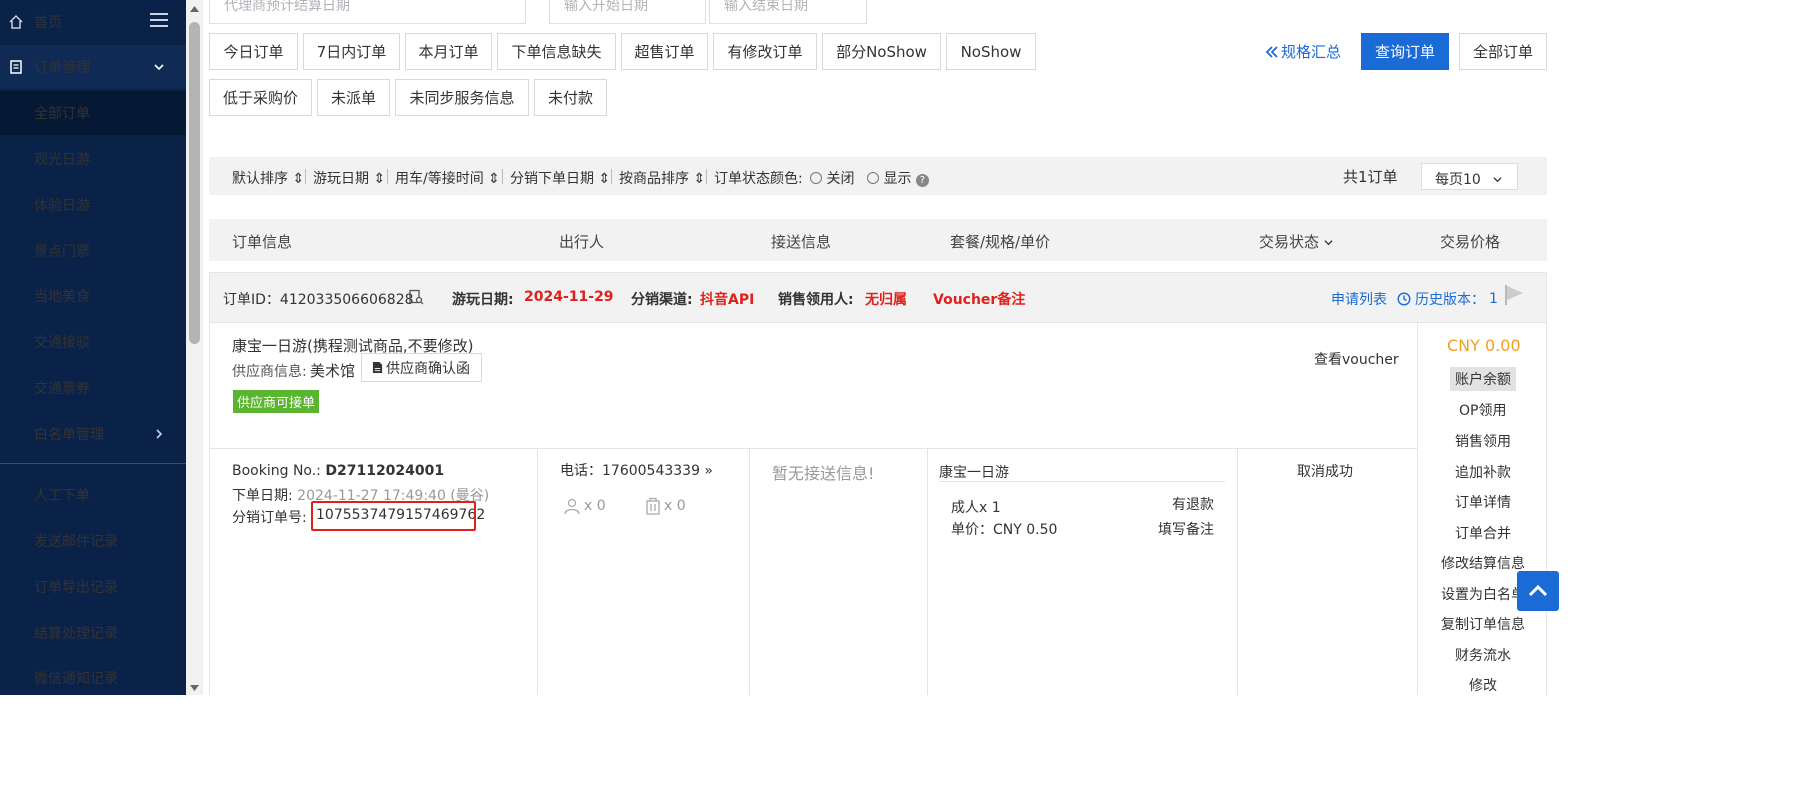 This screenshot has width=1811, height=803. Describe the element at coordinates (1483, 379) in the screenshot. I see `account-balance-badge: 账户余额` at that location.